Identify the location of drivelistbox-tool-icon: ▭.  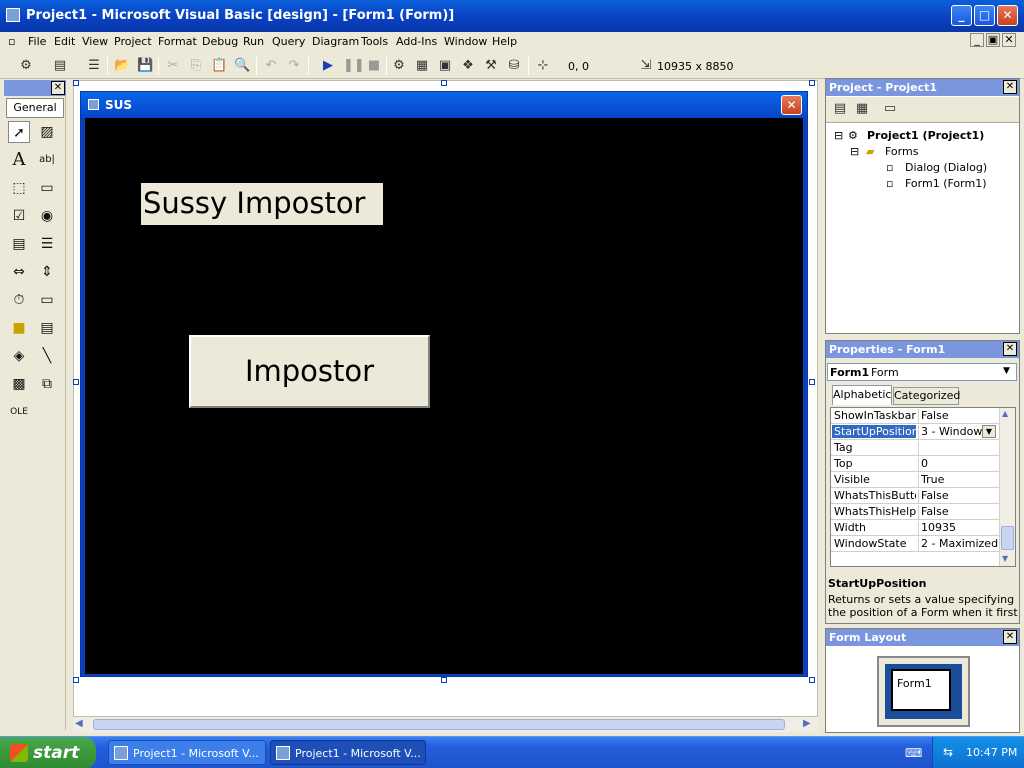
(47, 300).